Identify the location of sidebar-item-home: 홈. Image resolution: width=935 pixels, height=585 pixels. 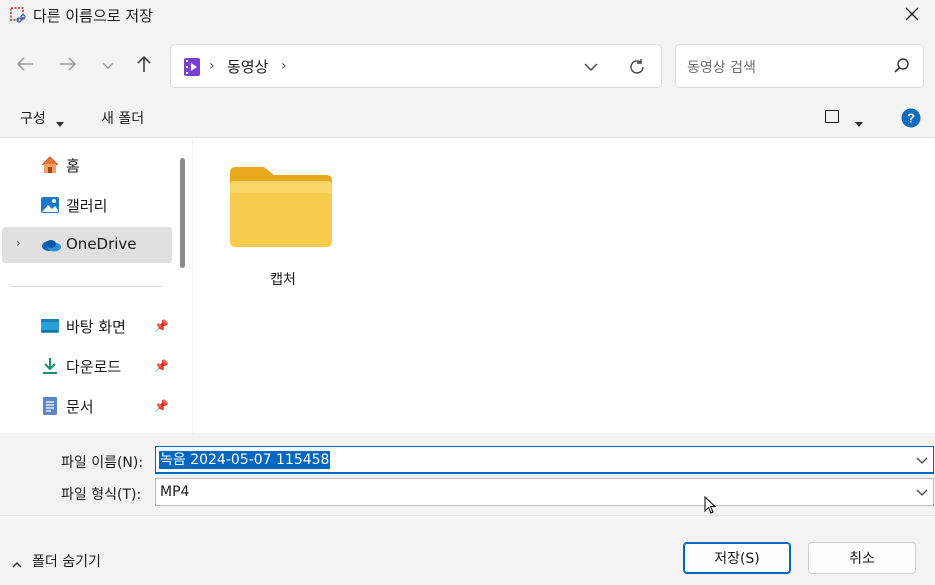
(87, 165).